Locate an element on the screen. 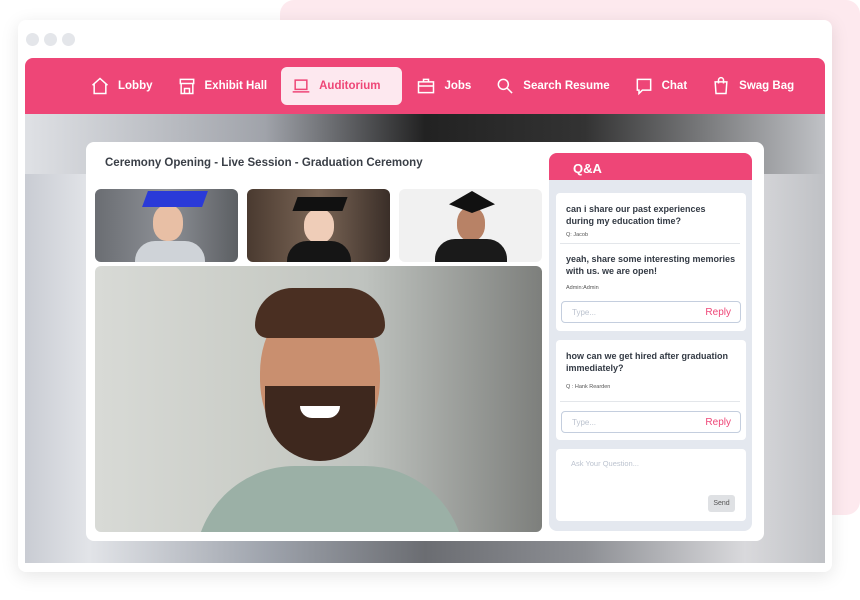  answerer-name: Admin:Admin is located at coordinates (582, 288).